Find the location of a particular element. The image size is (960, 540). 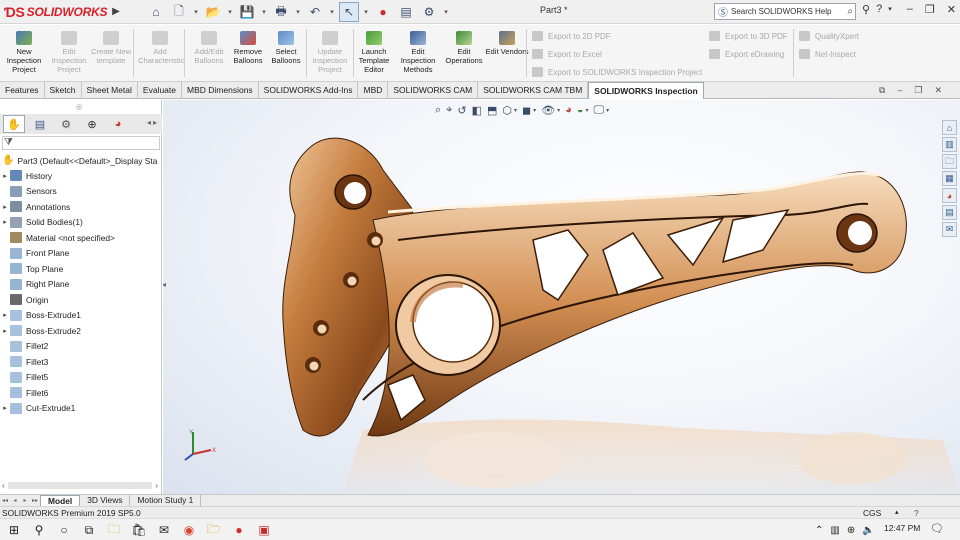

select-balloons-button: Select Balloons is located at coordinates (286, 48).